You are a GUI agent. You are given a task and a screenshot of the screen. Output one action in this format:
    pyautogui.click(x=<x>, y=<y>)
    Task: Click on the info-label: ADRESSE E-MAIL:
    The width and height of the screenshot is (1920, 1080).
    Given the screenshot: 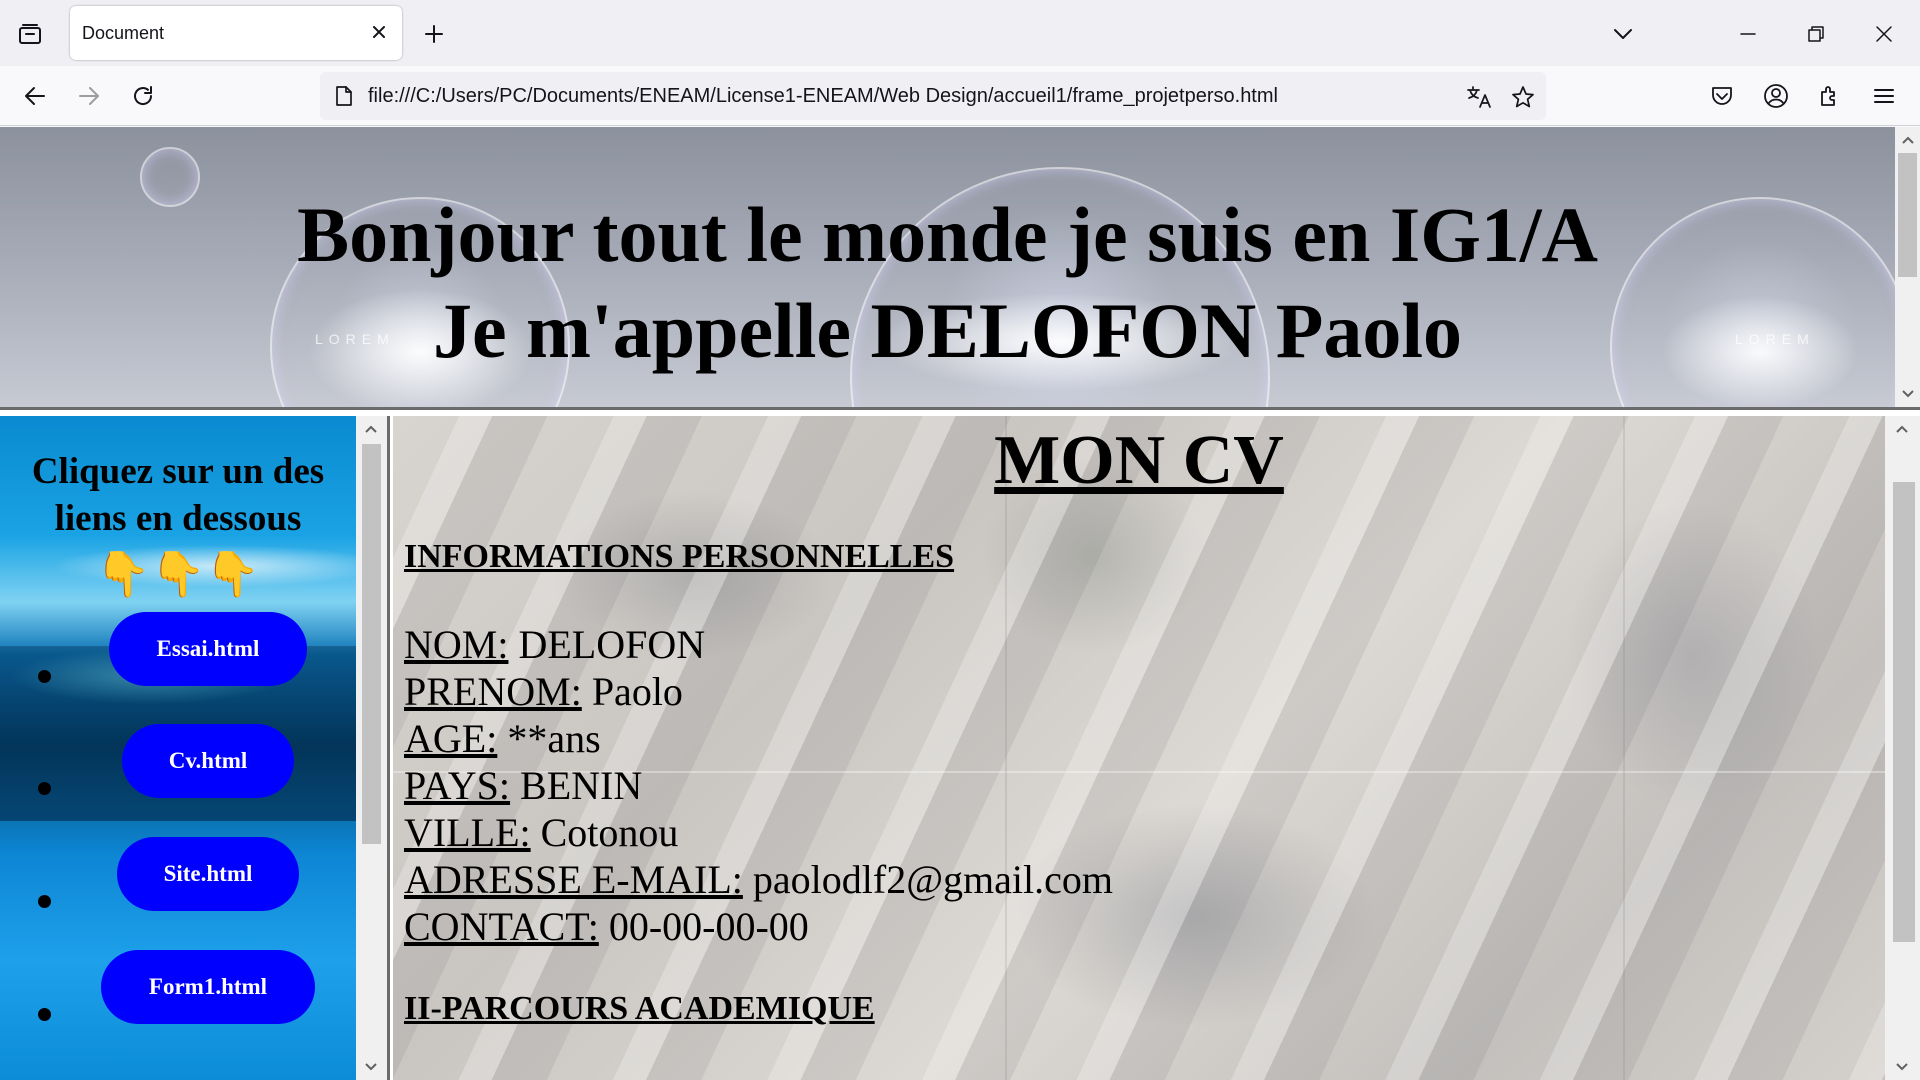 What is the action you would take?
    pyautogui.click(x=573, y=879)
    